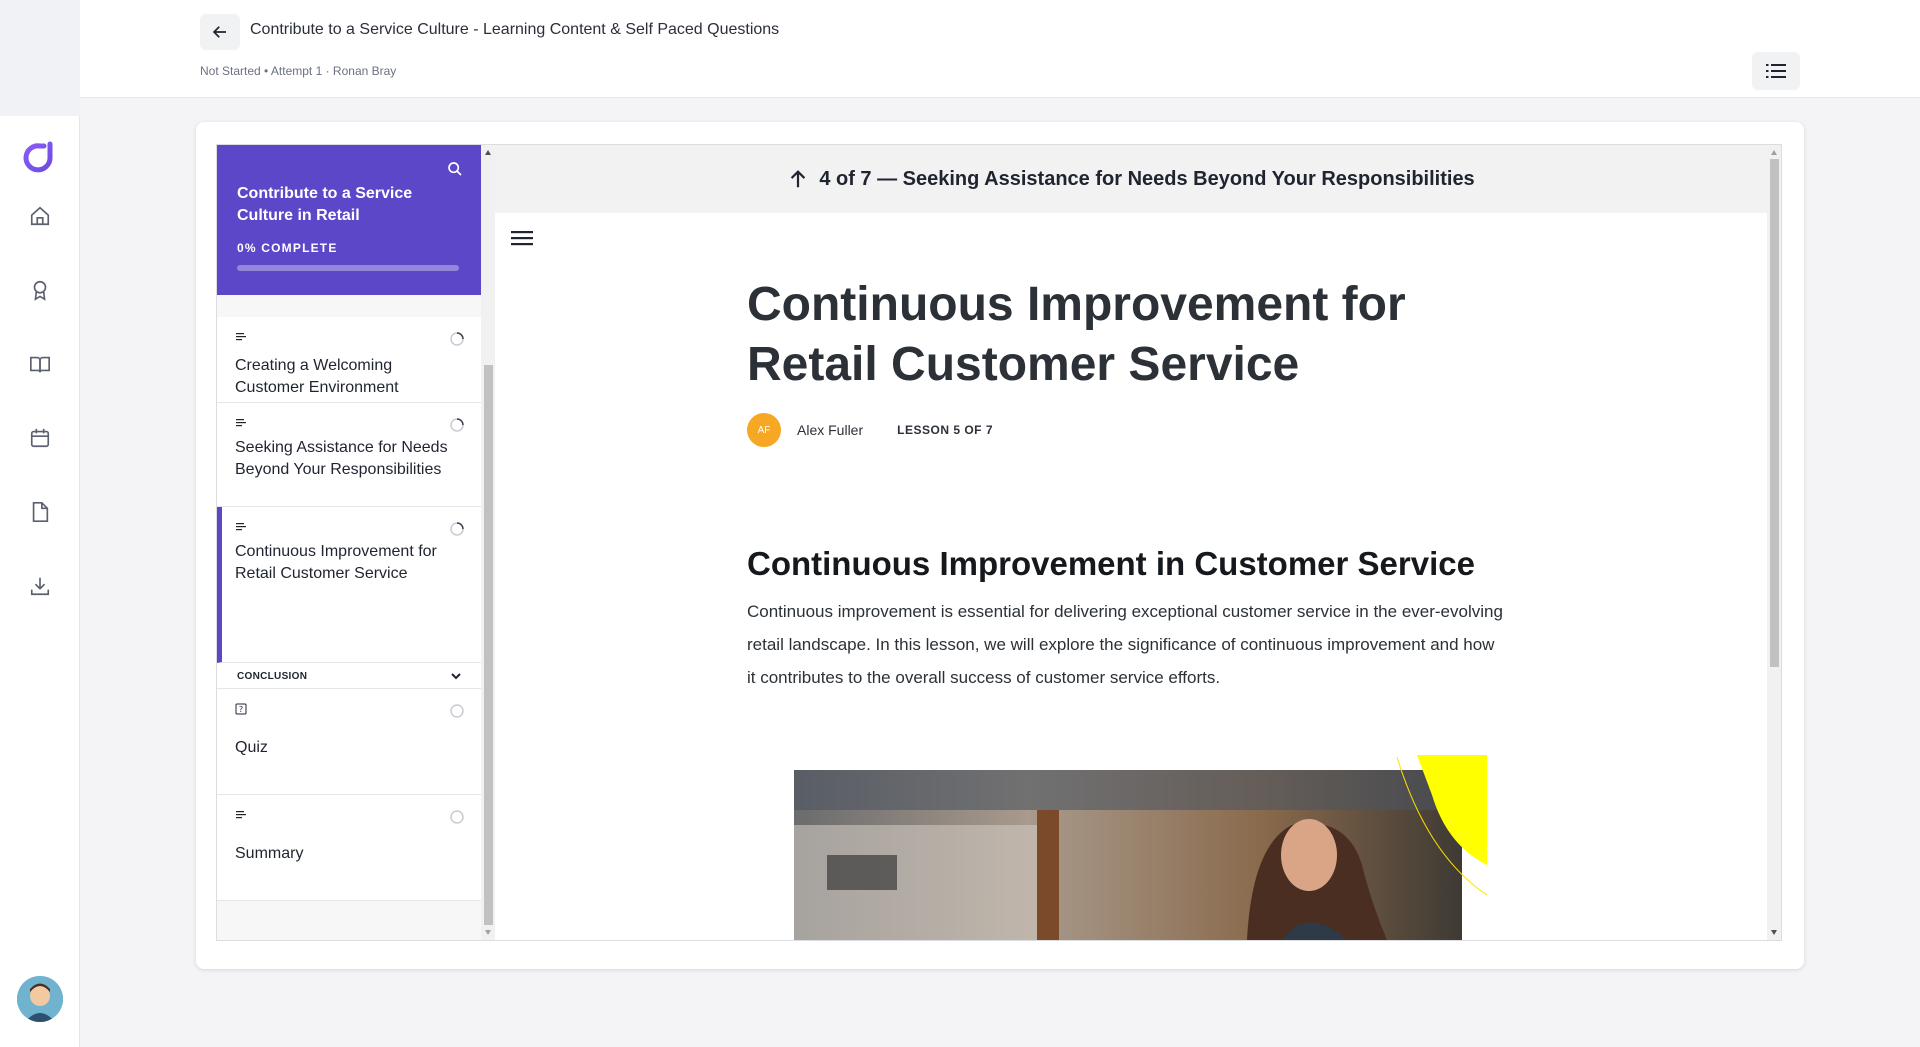 This screenshot has height=1047, width=1920. I want to click on search-button, so click(455, 169).